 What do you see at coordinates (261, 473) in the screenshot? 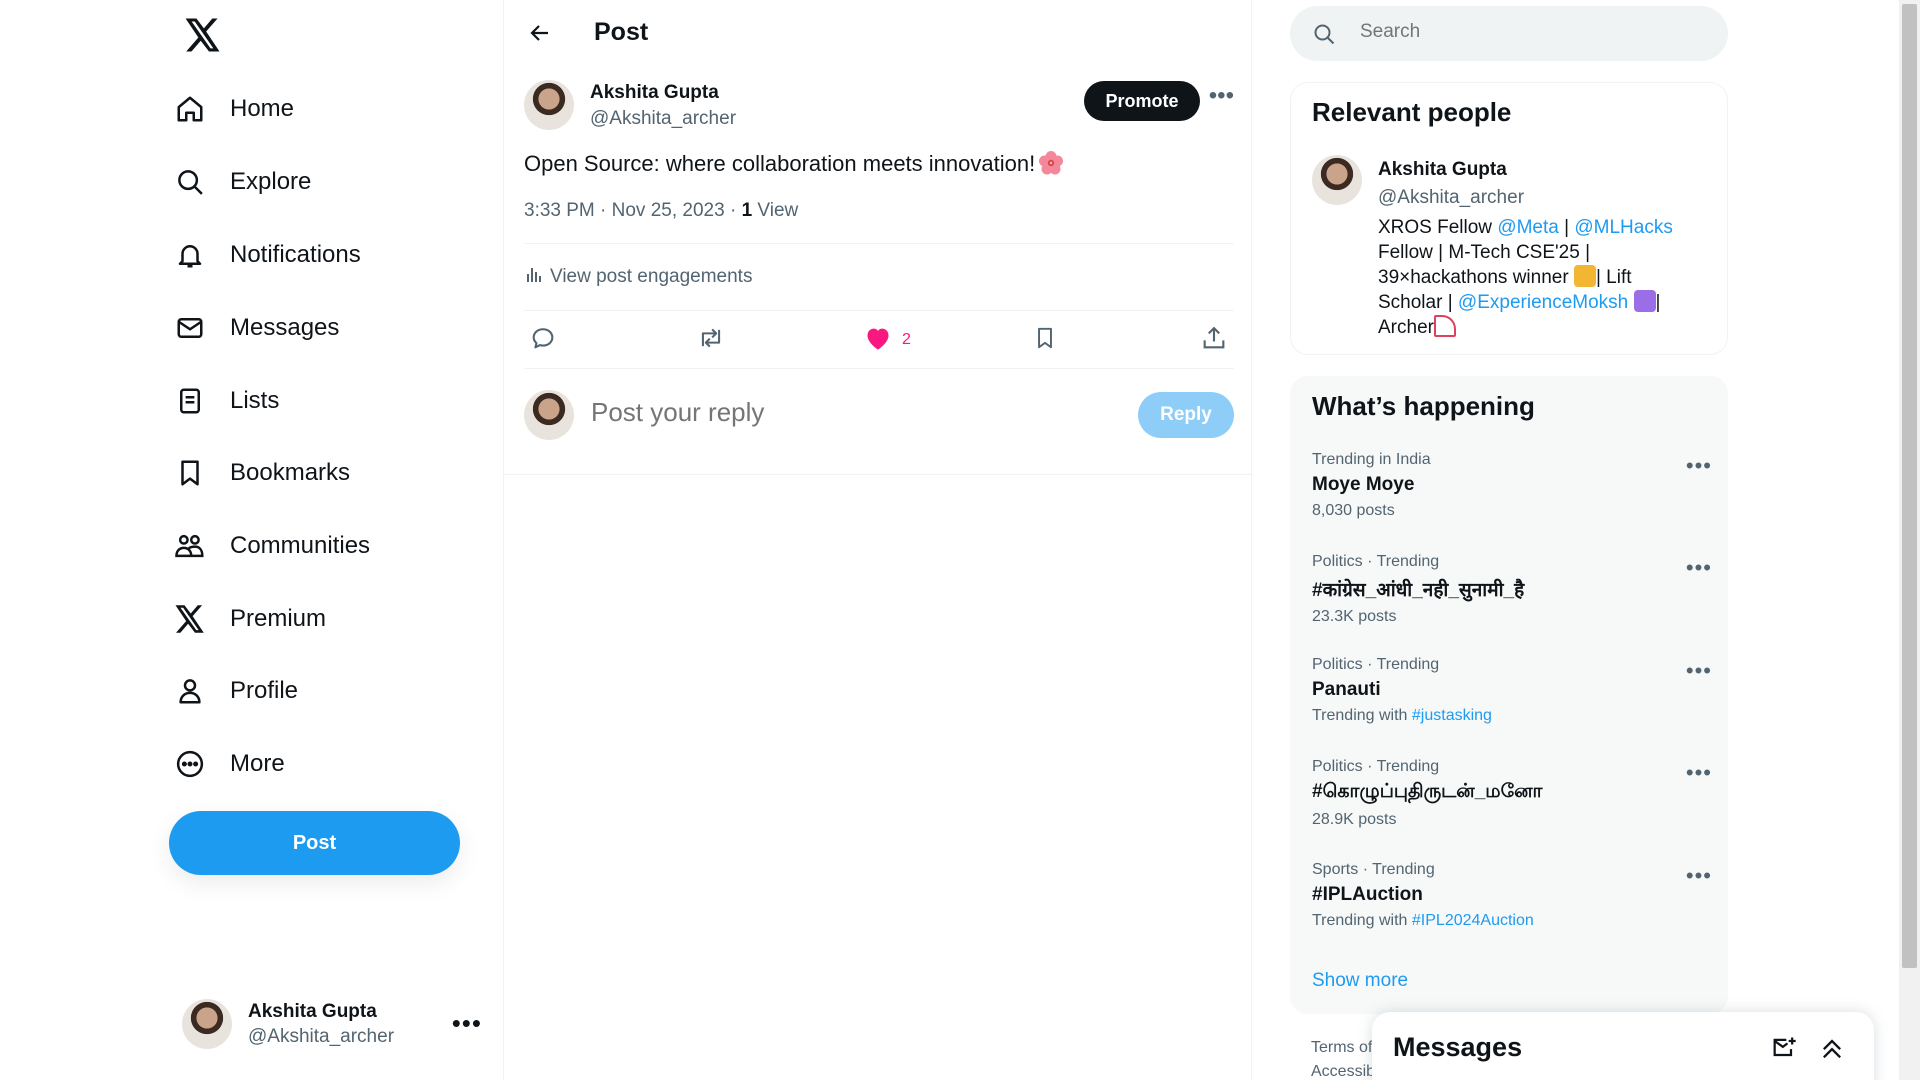
I see `nav-bookmarks: Bookmarks` at bounding box center [261, 473].